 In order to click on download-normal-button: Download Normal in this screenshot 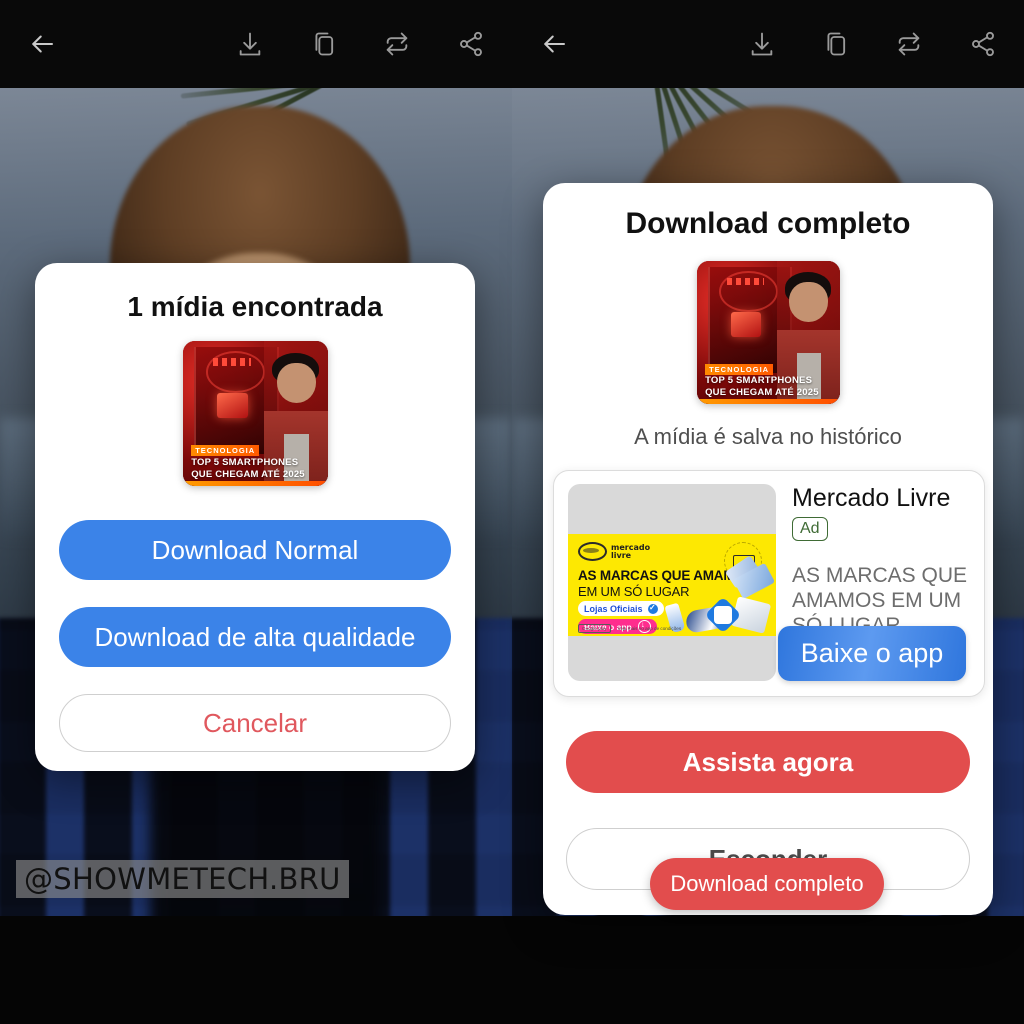, I will do `click(255, 550)`.